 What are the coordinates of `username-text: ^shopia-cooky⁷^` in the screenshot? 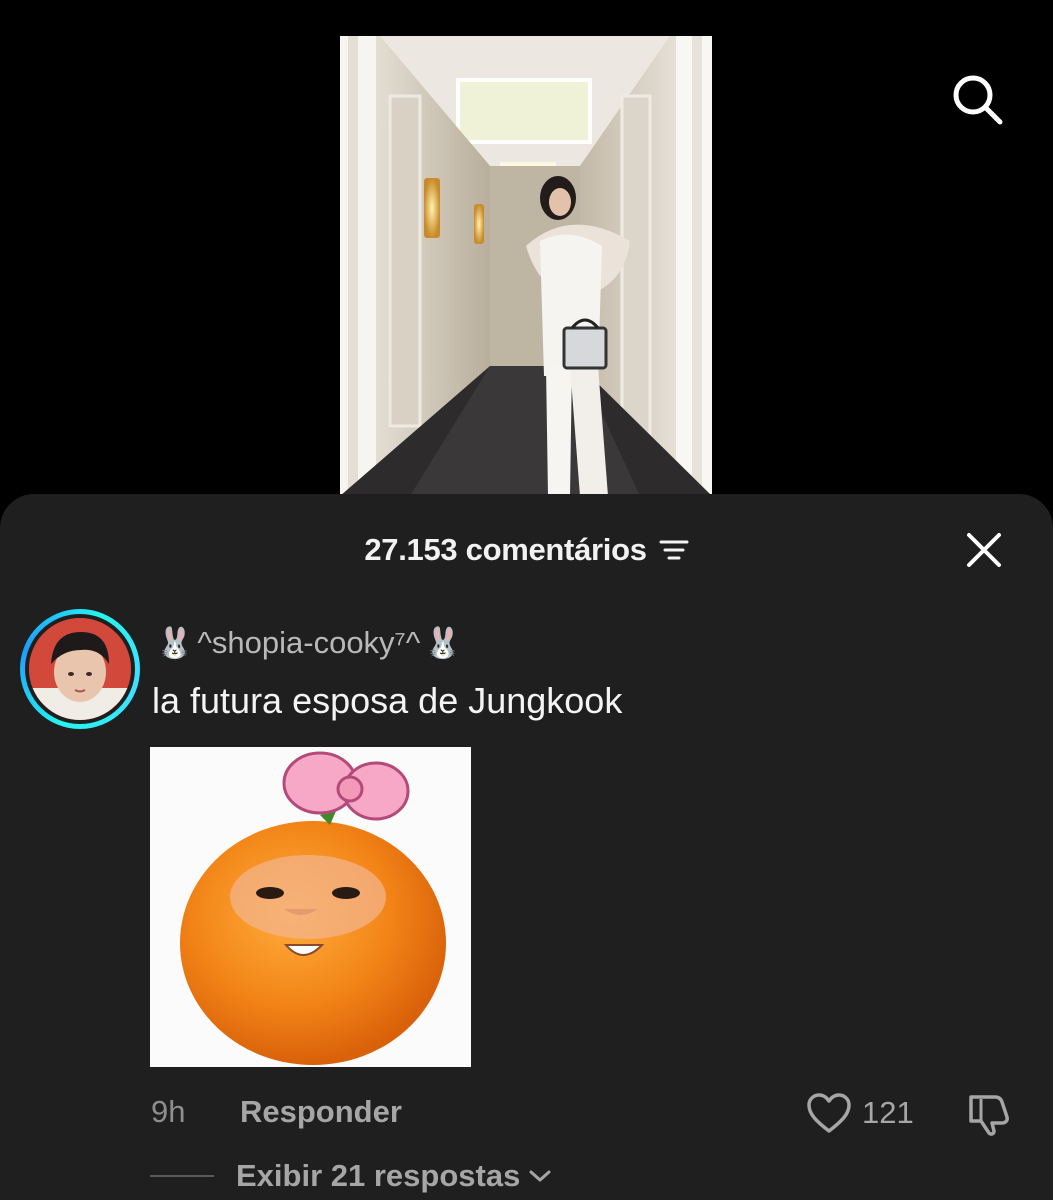 It's located at (309, 642).